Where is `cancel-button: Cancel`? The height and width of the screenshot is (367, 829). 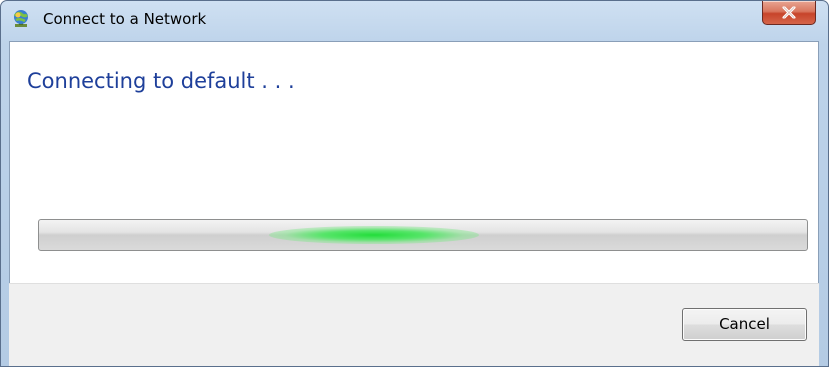 cancel-button: Cancel is located at coordinates (744, 324).